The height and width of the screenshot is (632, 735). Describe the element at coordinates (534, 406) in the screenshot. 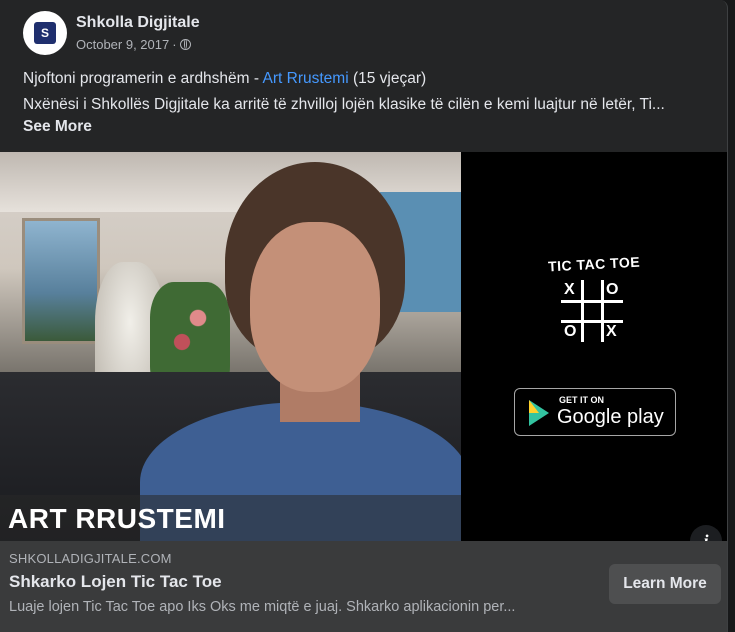

I see `play-store-icon-accent` at that location.